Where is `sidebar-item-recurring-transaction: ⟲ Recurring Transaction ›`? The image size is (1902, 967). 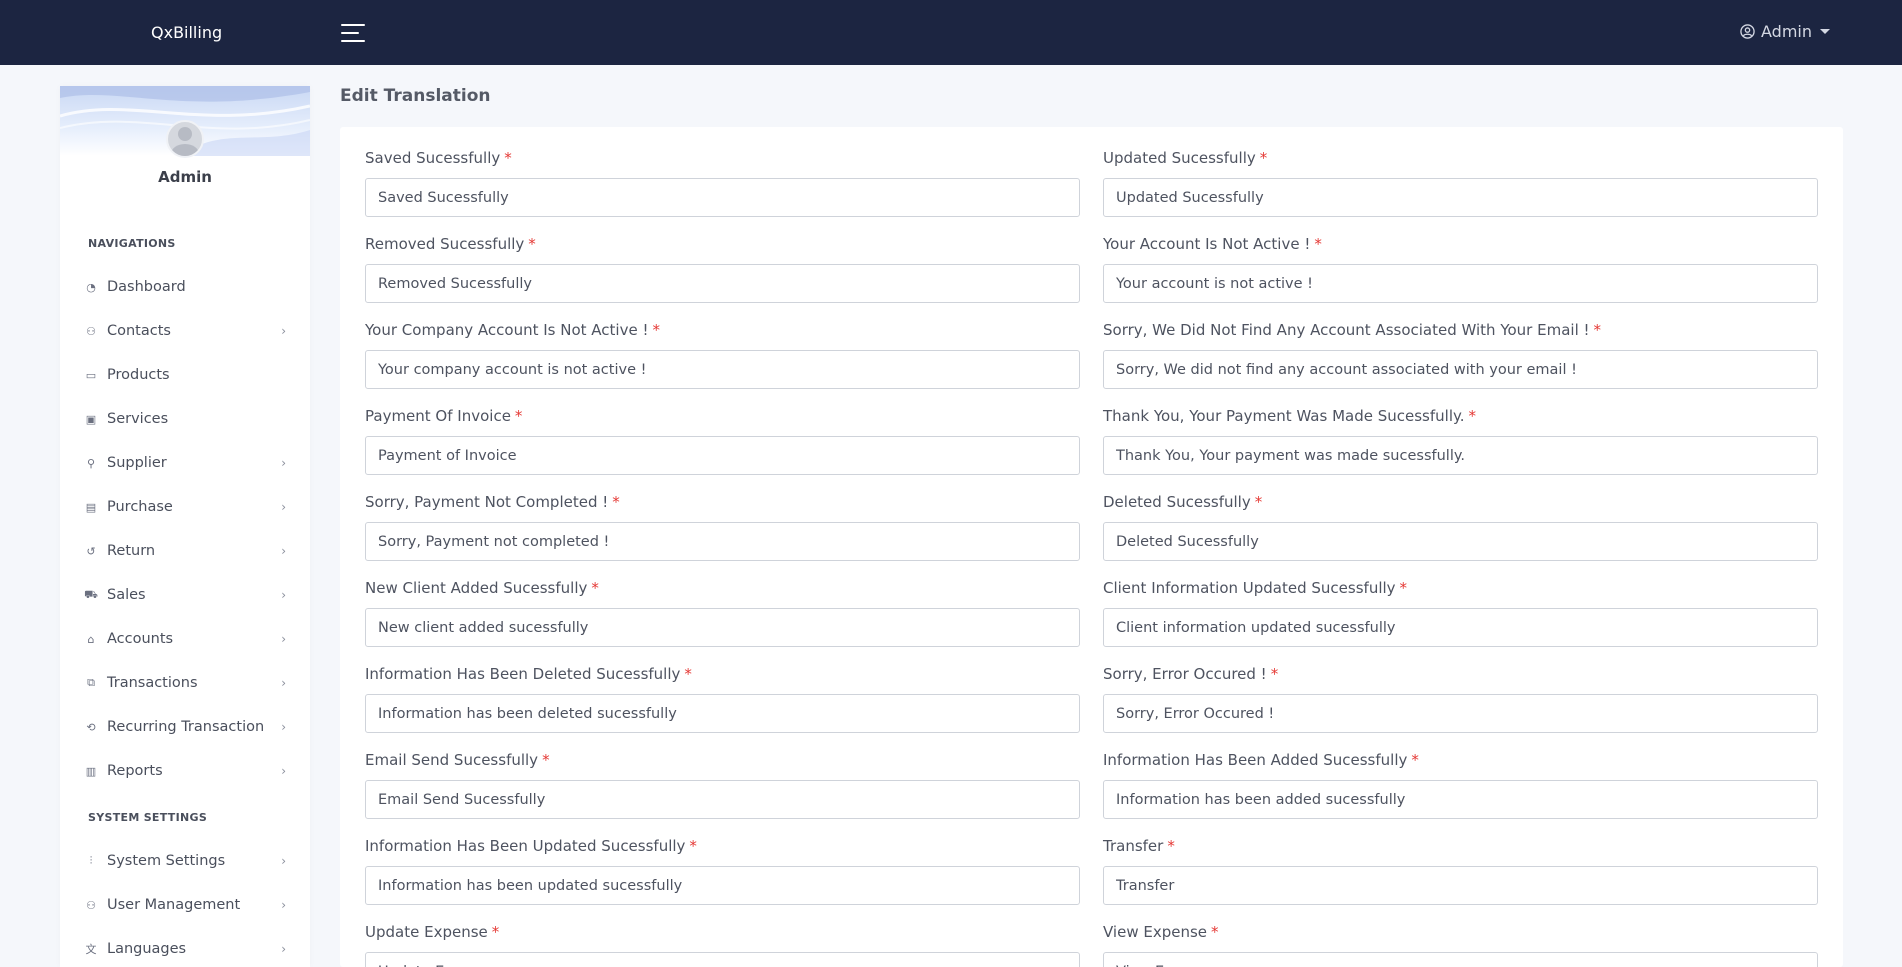 sidebar-item-recurring-transaction: ⟲ Recurring Transaction › is located at coordinates (185, 727).